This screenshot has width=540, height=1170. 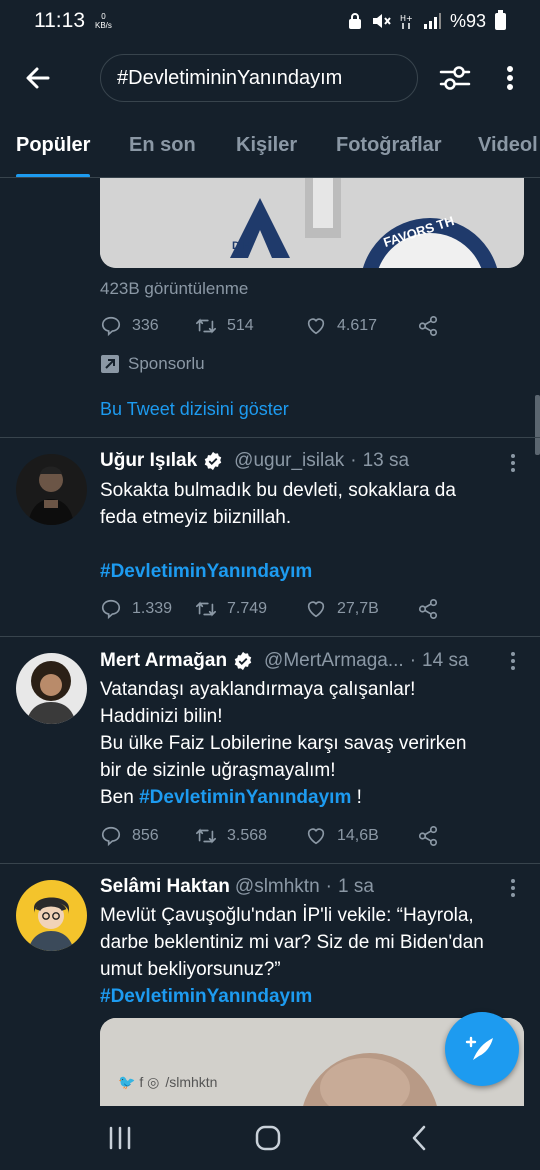 What do you see at coordinates (103, 25) in the screenshot?
I see `network-speed-unit: KB/s` at bounding box center [103, 25].